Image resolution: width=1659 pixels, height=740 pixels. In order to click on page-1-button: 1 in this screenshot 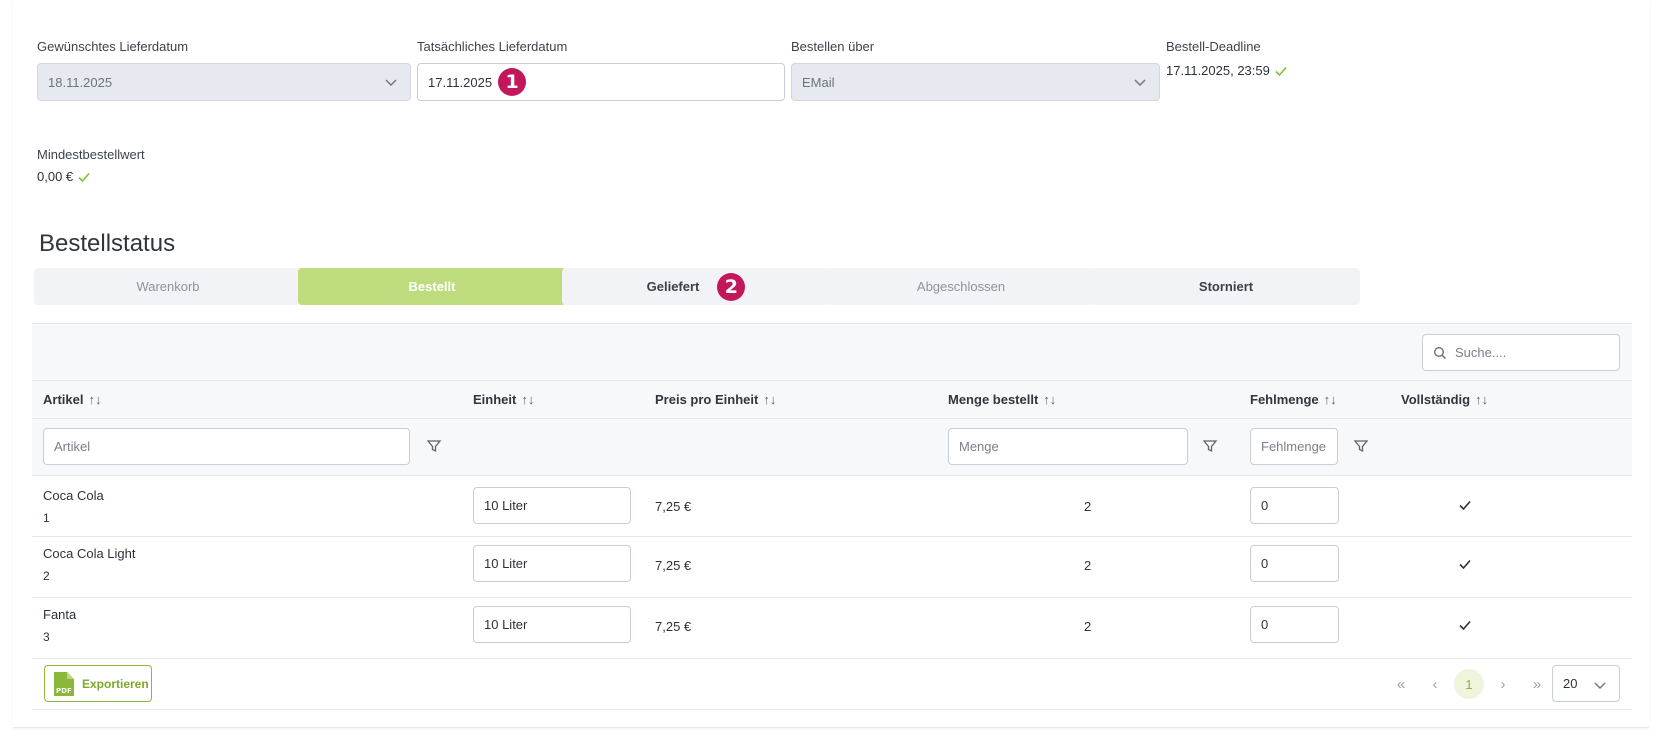, I will do `click(1469, 684)`.